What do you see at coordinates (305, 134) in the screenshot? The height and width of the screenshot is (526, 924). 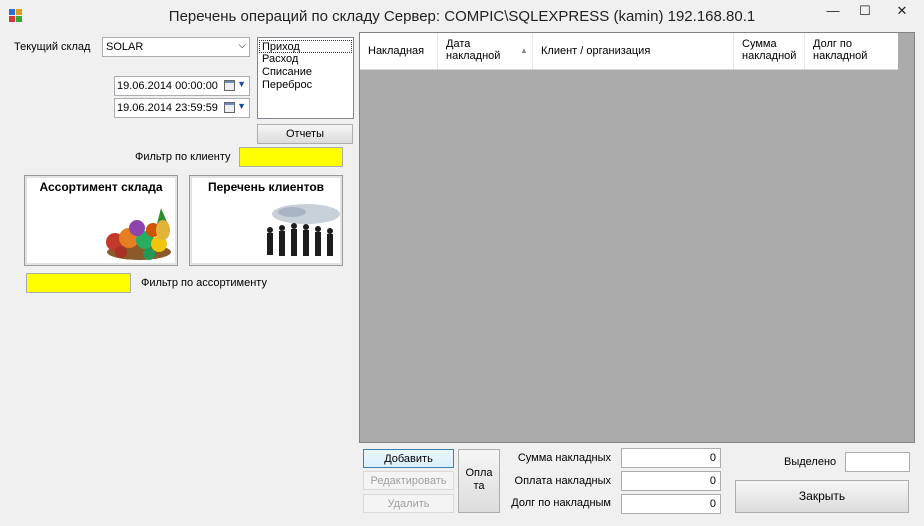 I see `reports-button: Отчеты` at bounding box center [305, 134].